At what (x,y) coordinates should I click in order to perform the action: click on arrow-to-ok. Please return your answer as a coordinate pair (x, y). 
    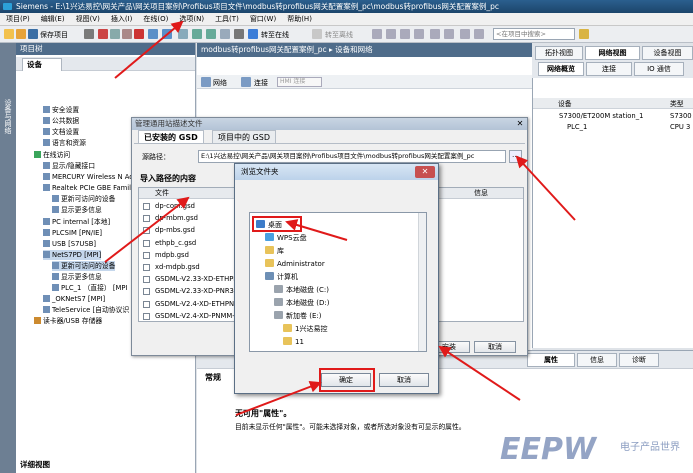
    Looking at the image, I should click on (278, 398).